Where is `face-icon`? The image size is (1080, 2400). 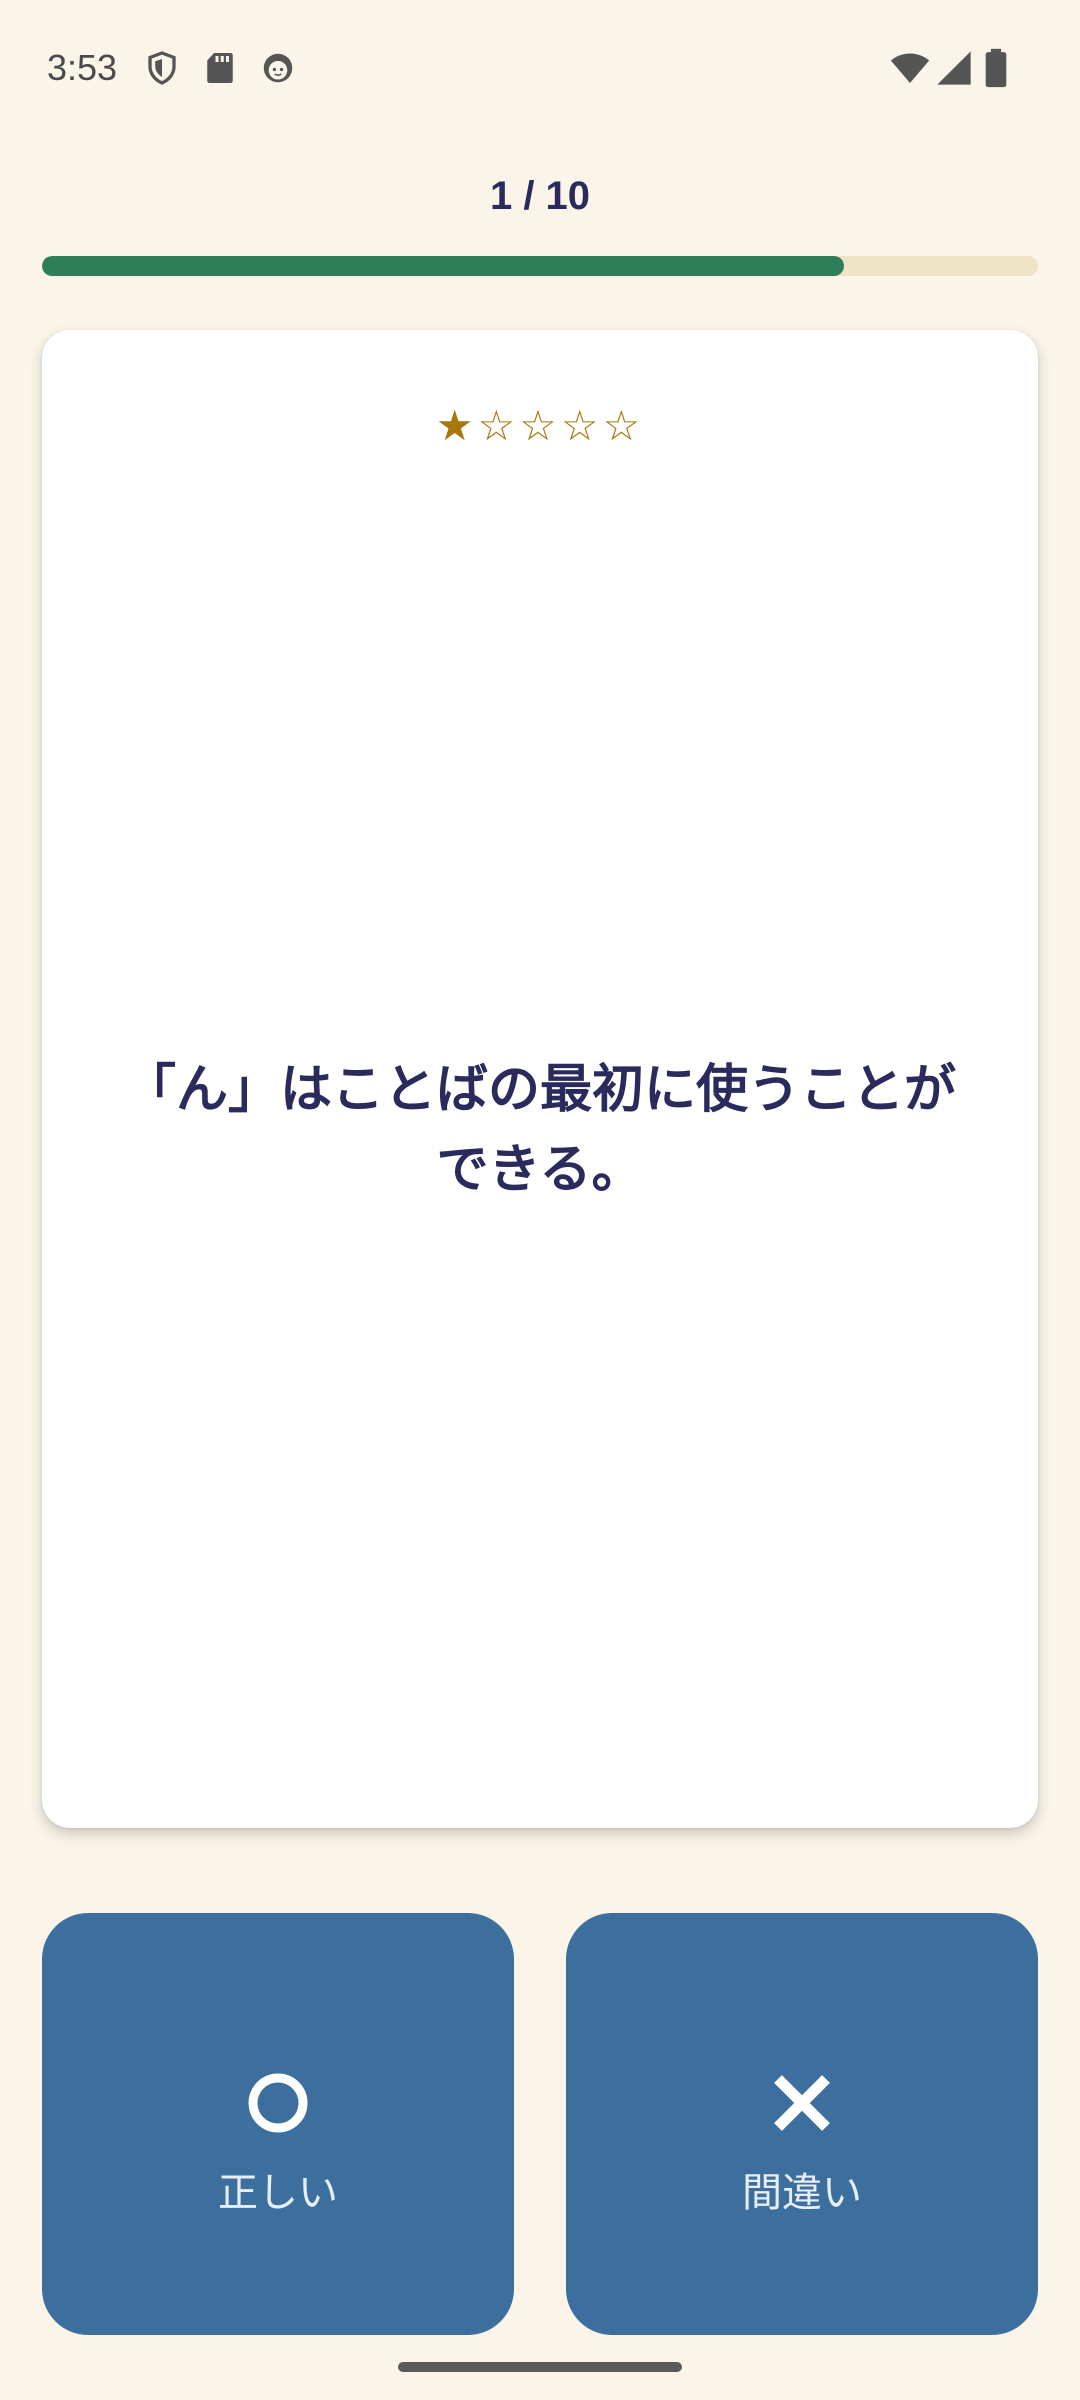 face-icon is located at coordinates (278, 68).